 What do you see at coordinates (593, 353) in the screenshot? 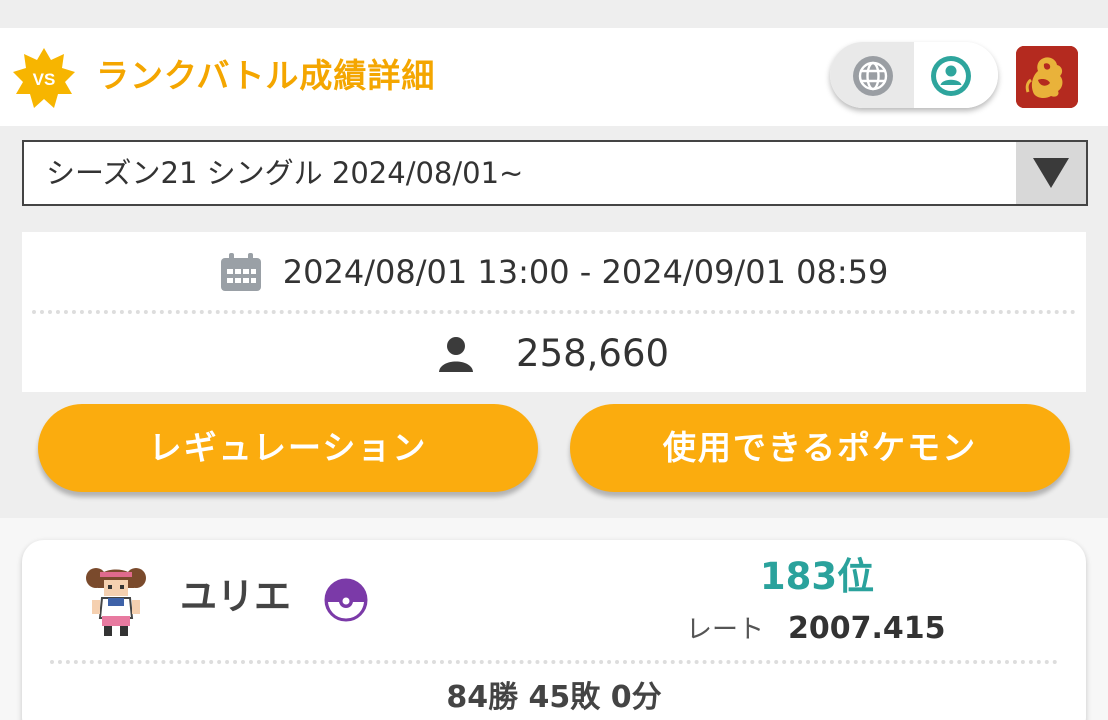
I see `player-count: 258,660` at bounding box center [593, 353].